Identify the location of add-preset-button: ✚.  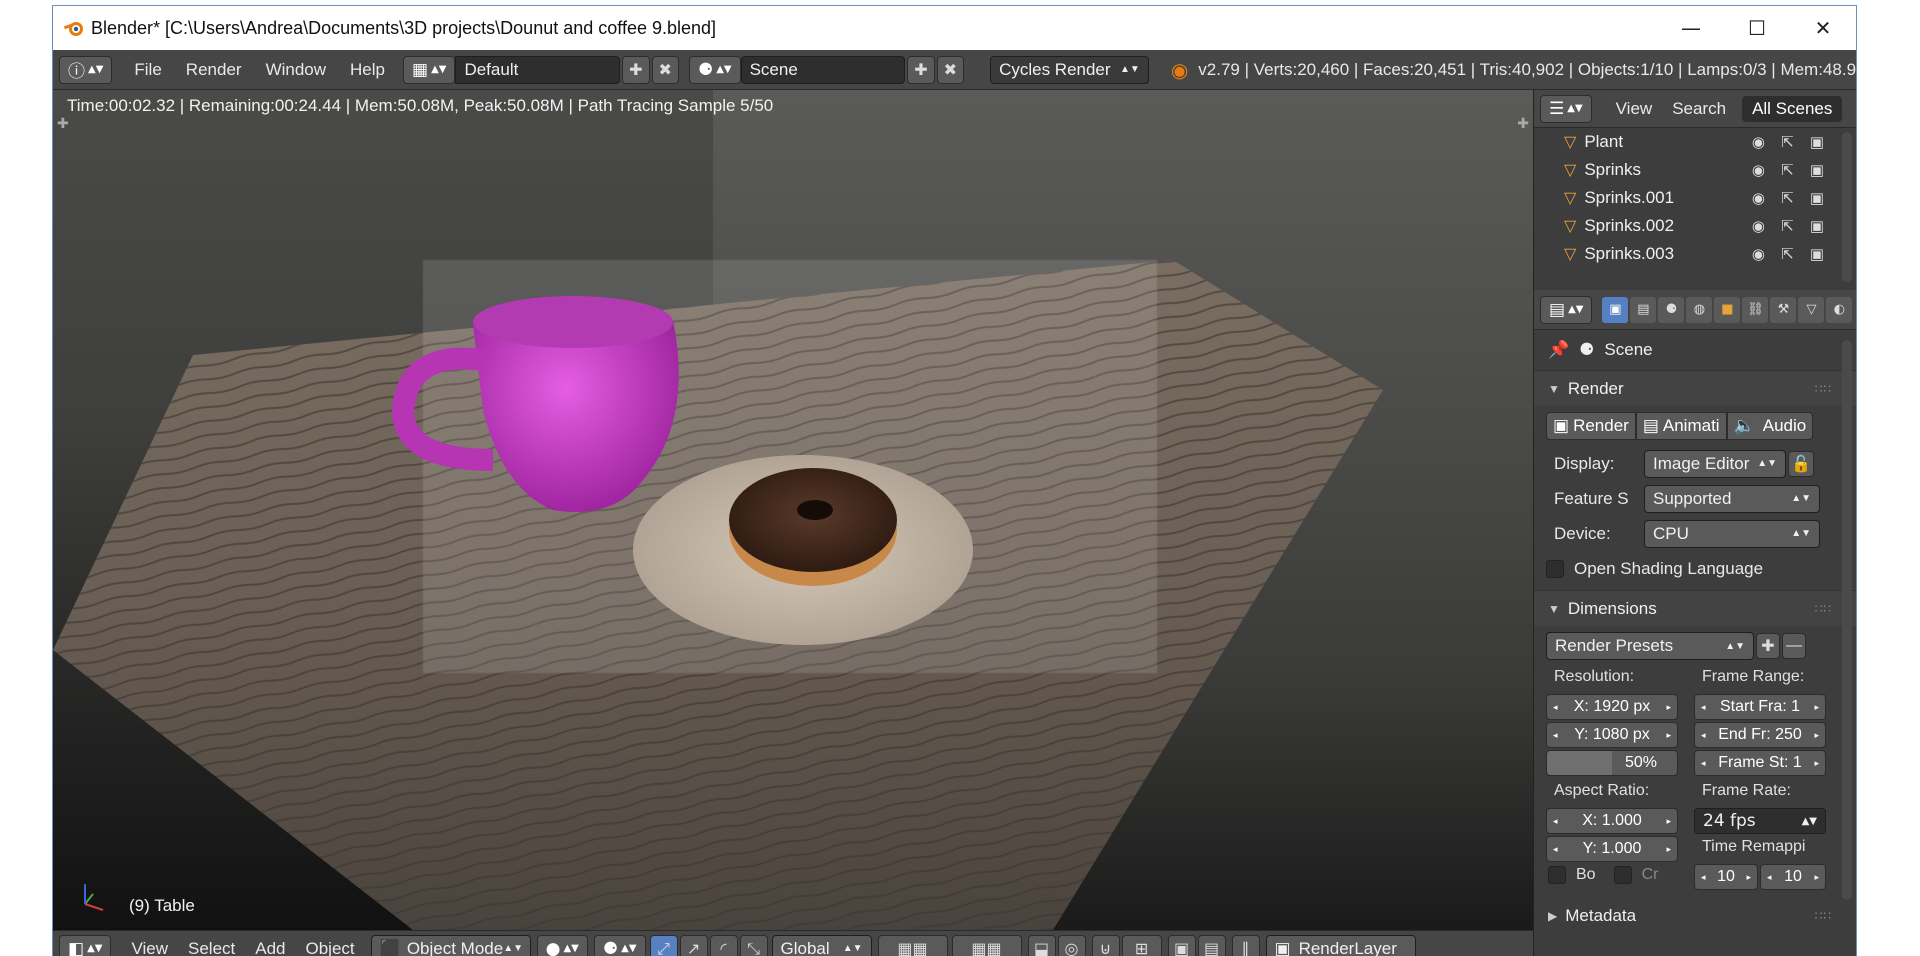
(1768, 646).